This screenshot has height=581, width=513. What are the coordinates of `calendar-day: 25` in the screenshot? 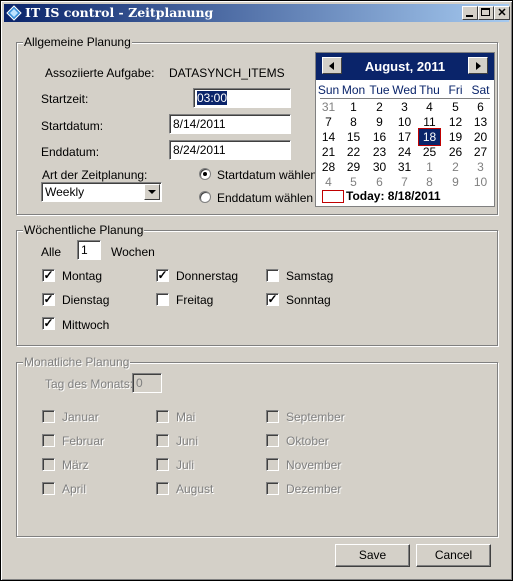 It's located at (429, 152).